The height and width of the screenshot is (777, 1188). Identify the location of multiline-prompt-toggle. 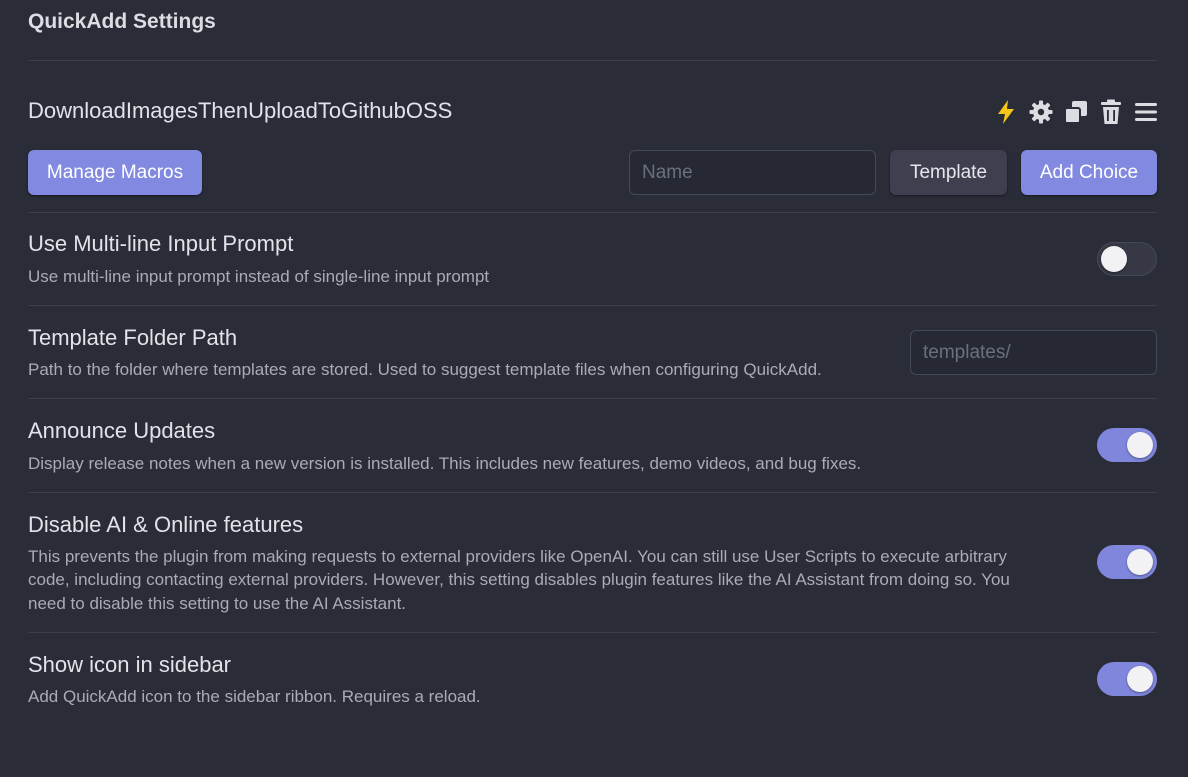
(1127, 259).